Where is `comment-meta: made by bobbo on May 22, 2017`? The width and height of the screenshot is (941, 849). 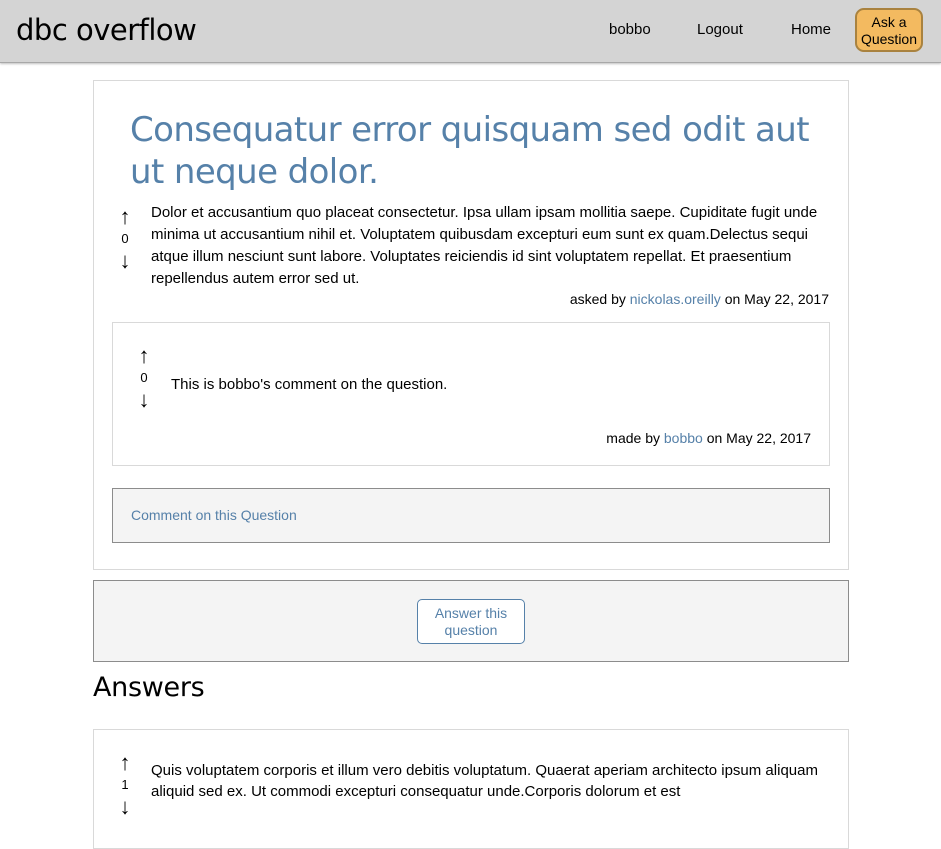 comment-meta: made by bobbo on May 22, 2017 is located at coordinates (708, 438).